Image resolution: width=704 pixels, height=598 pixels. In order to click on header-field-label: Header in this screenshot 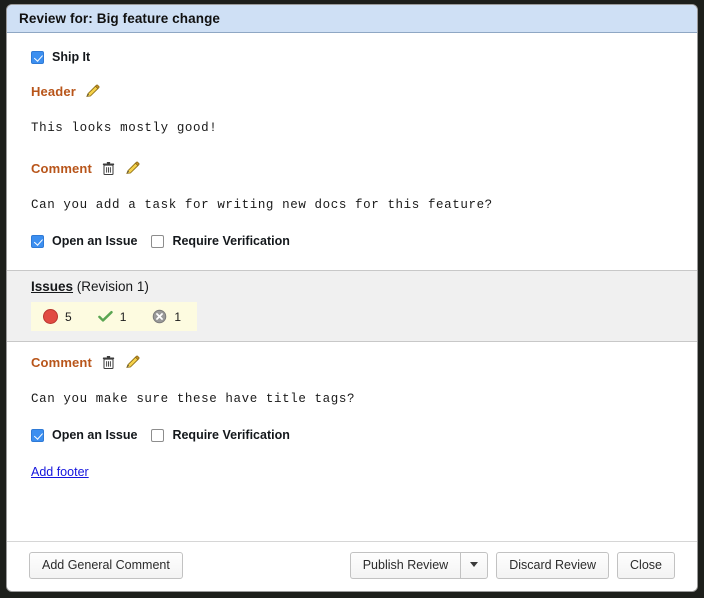, I will do `click(53, 91)`.